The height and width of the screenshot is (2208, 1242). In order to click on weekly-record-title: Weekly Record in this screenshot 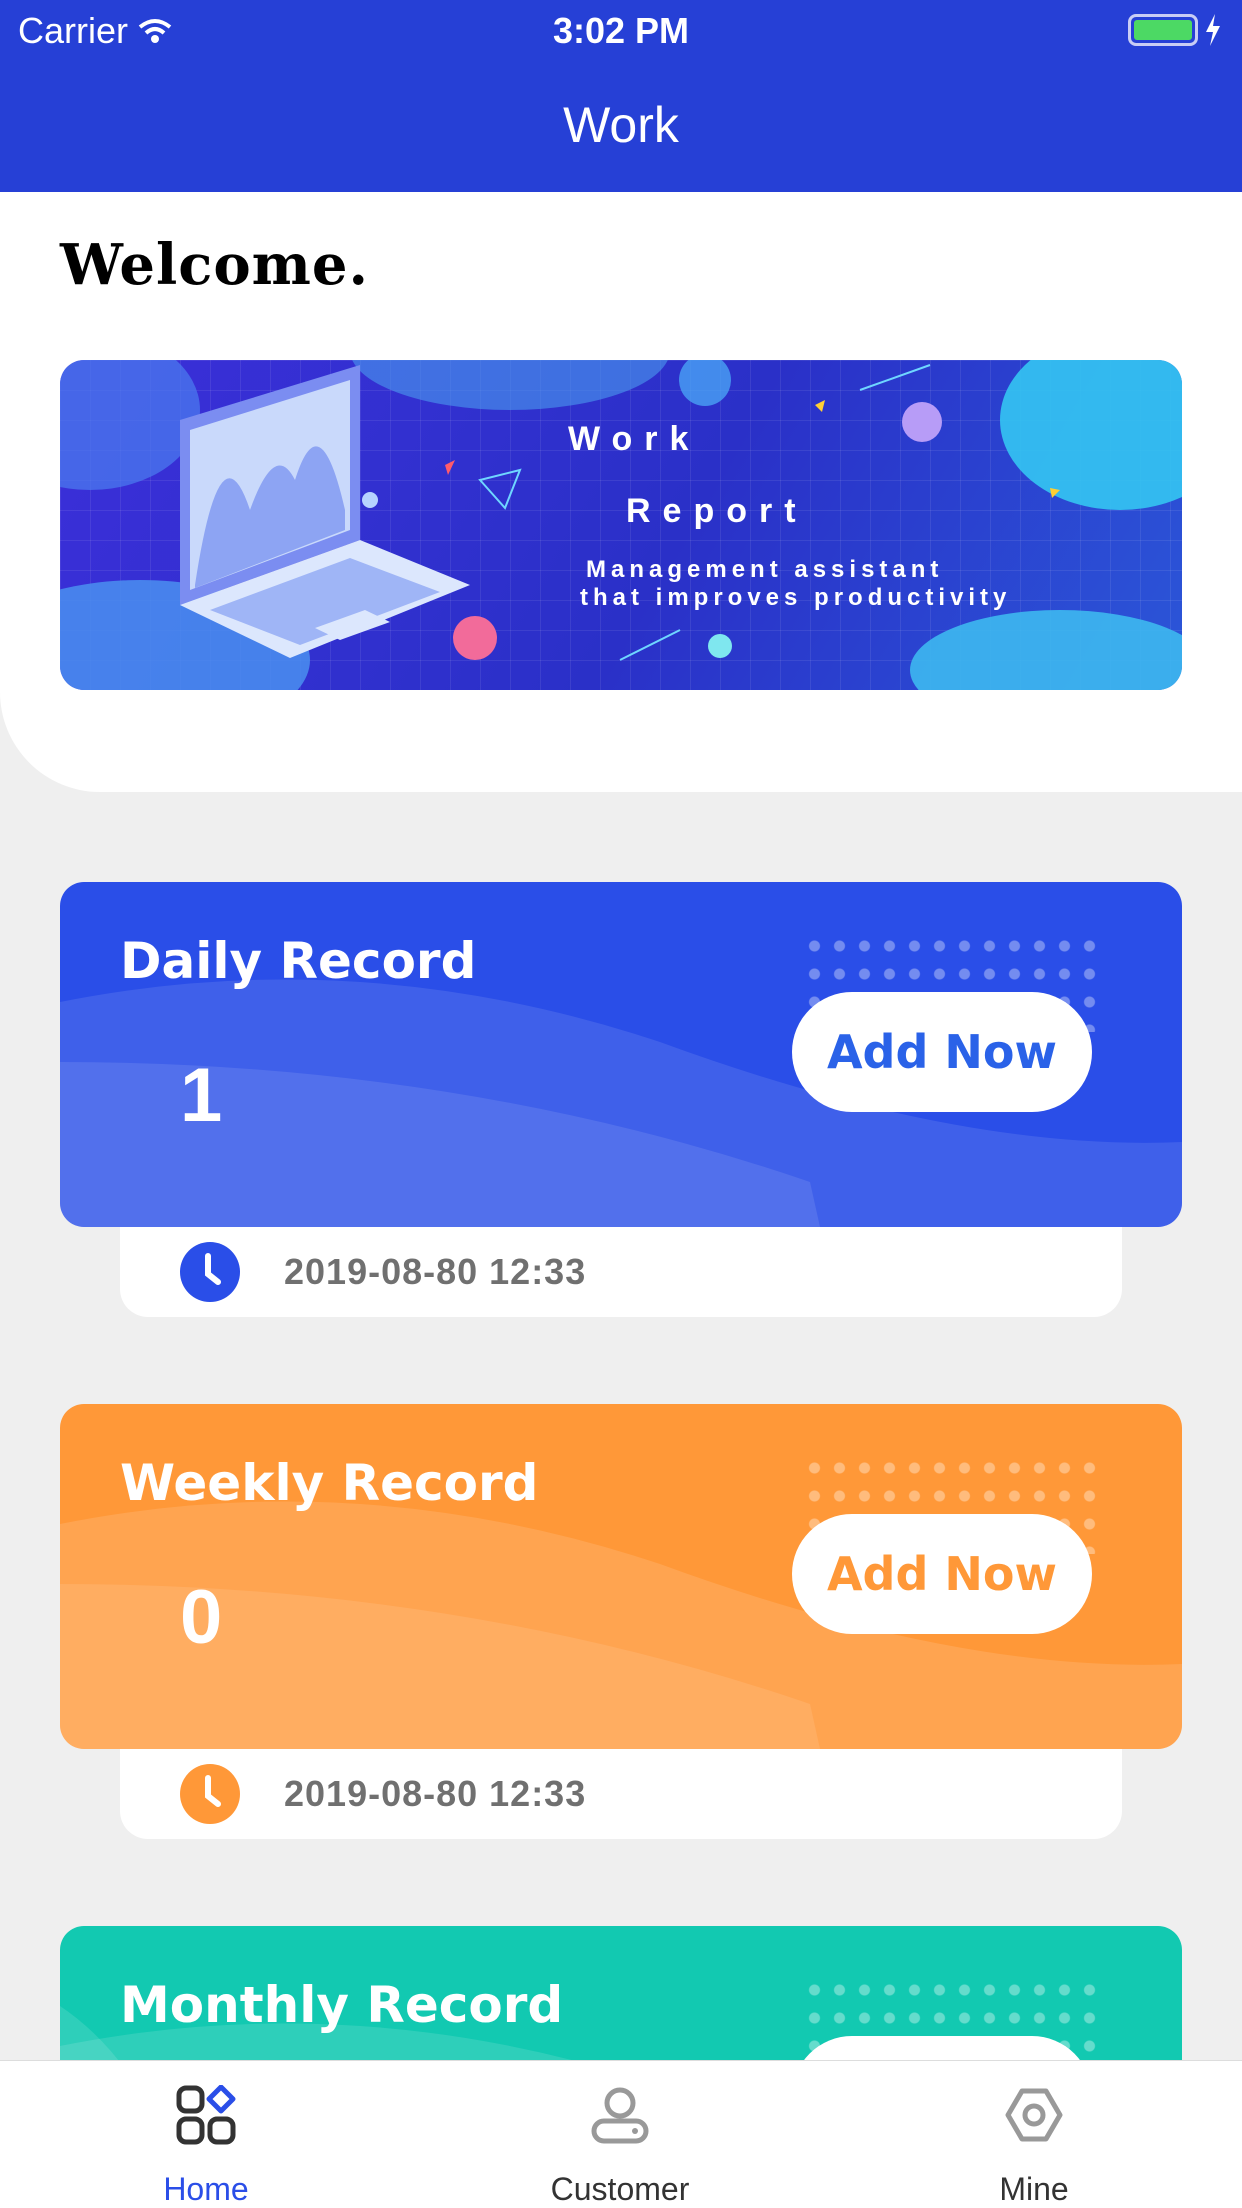, I will do `click(329, 1483)`.